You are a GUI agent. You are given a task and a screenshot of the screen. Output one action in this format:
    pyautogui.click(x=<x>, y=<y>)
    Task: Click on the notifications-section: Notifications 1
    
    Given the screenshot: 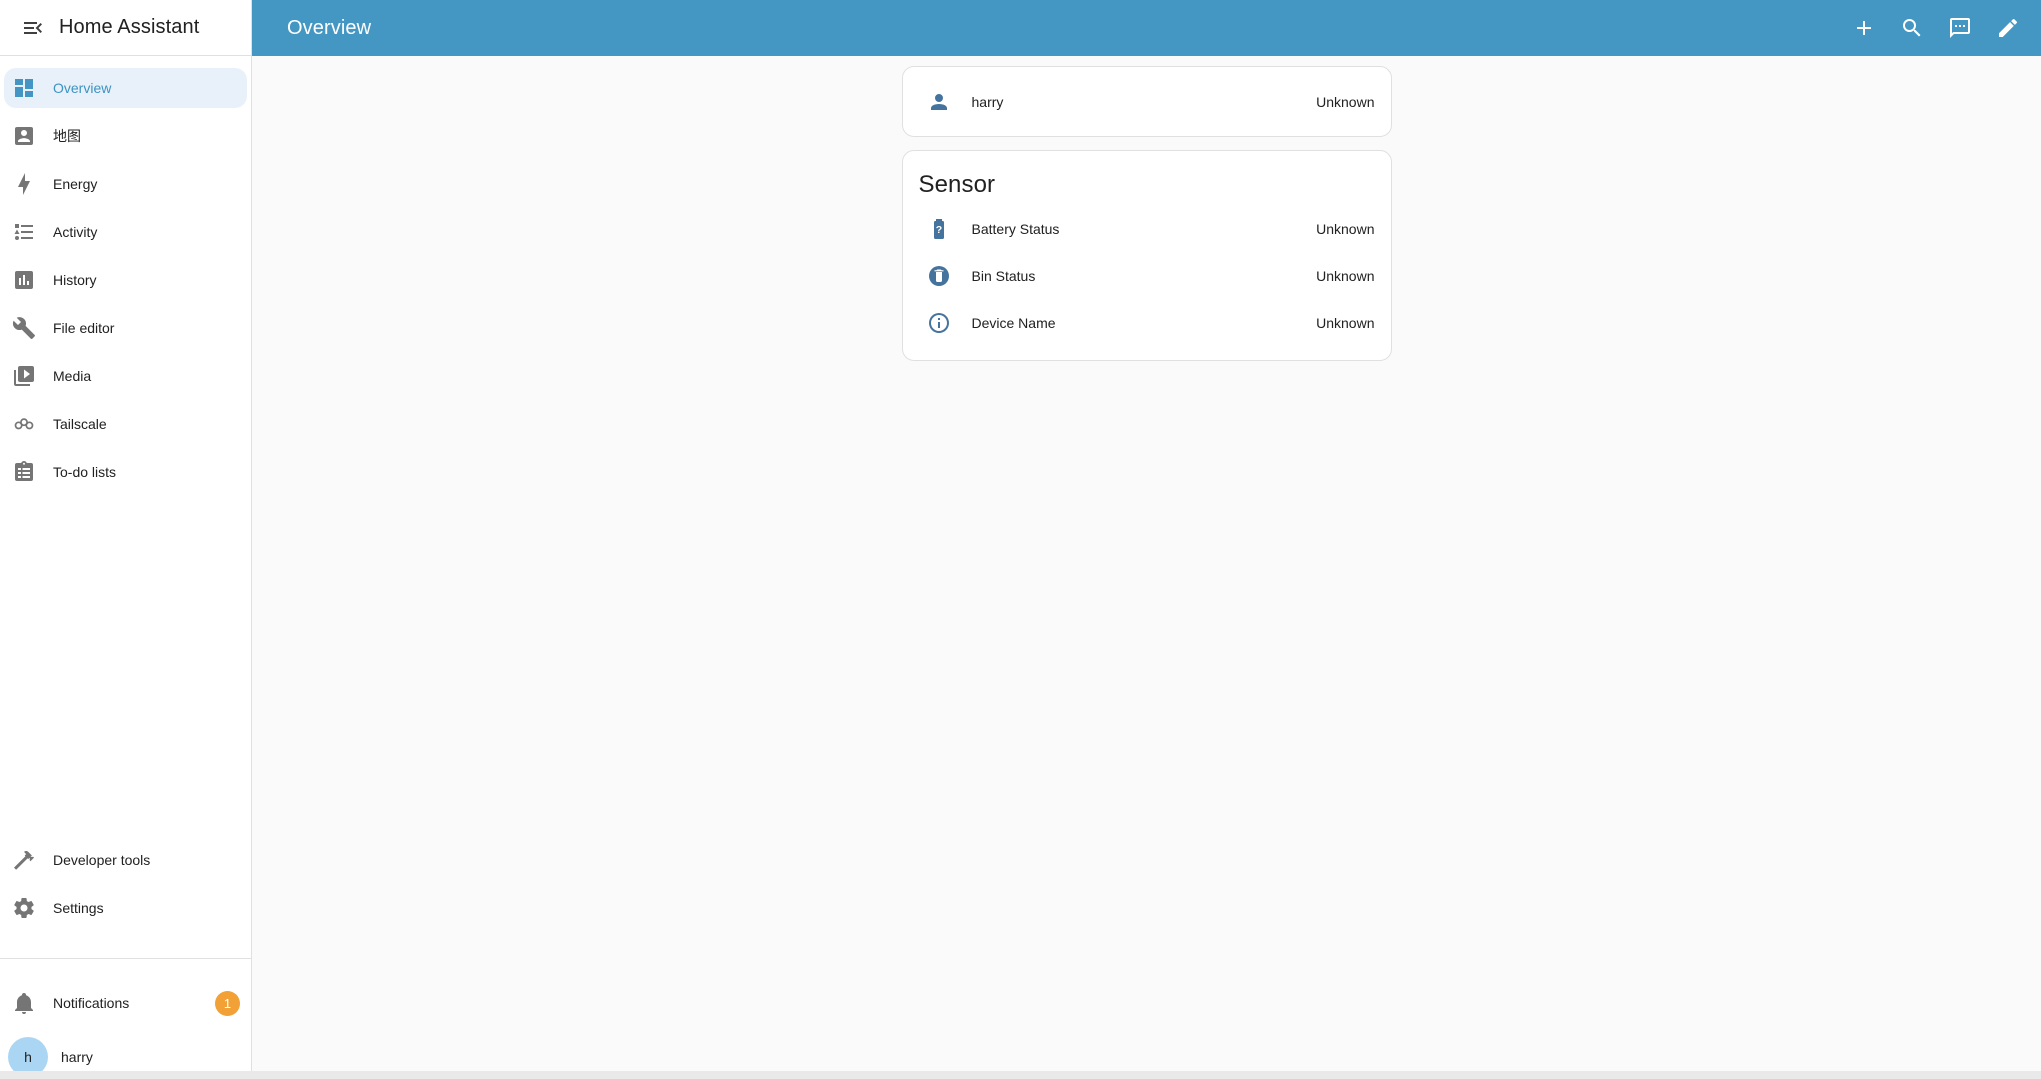 What is the action you would take?
    pyautogui.click(x=125, y=995)
    